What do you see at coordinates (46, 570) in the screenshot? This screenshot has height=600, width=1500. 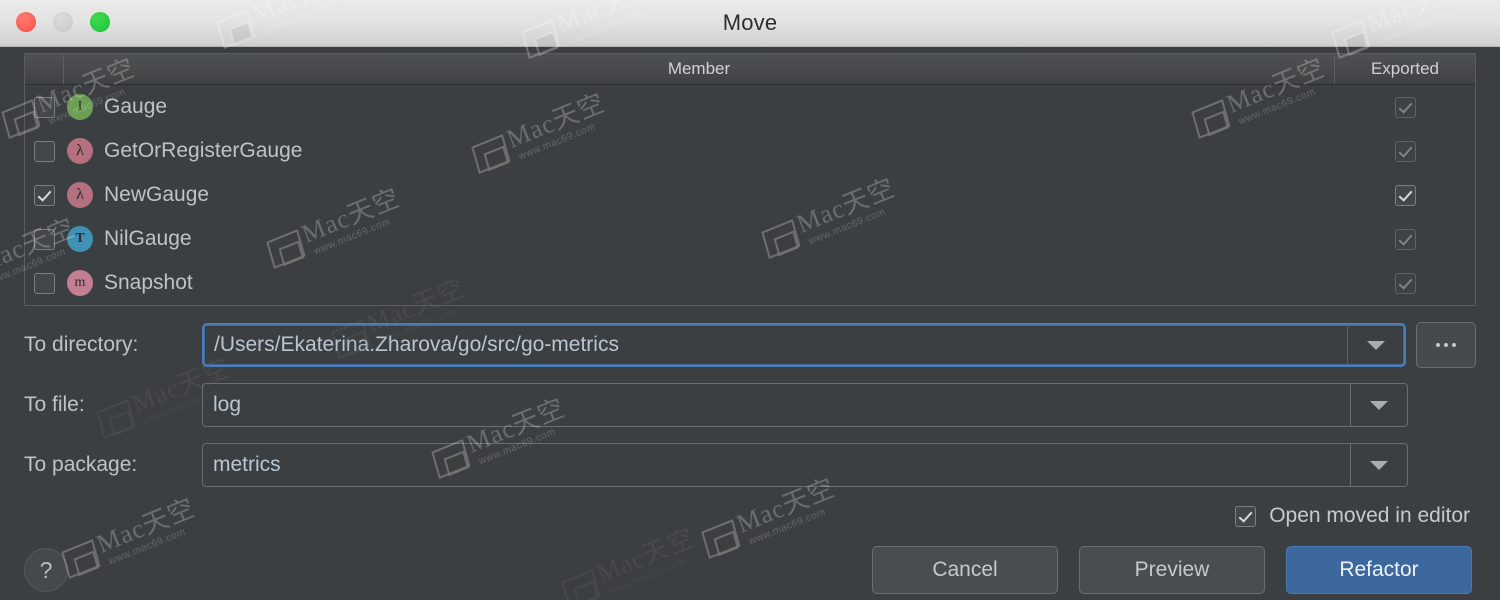 I see `help-button: ?` at bounding box center [46, 570].